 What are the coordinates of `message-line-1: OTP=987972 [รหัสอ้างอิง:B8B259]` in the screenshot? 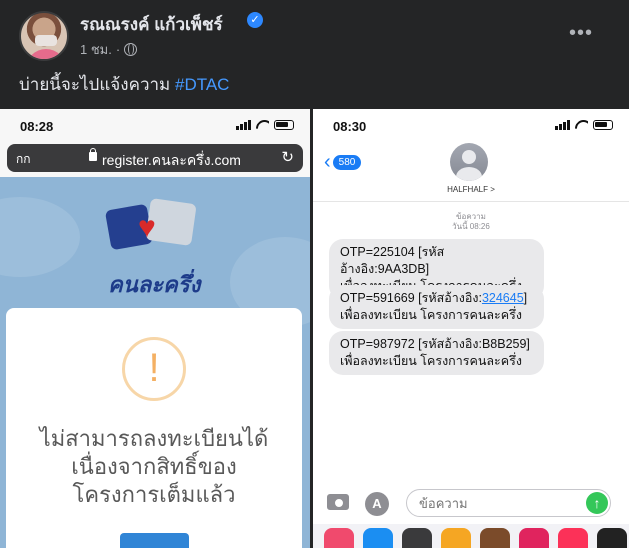 It's located at (436, 344).